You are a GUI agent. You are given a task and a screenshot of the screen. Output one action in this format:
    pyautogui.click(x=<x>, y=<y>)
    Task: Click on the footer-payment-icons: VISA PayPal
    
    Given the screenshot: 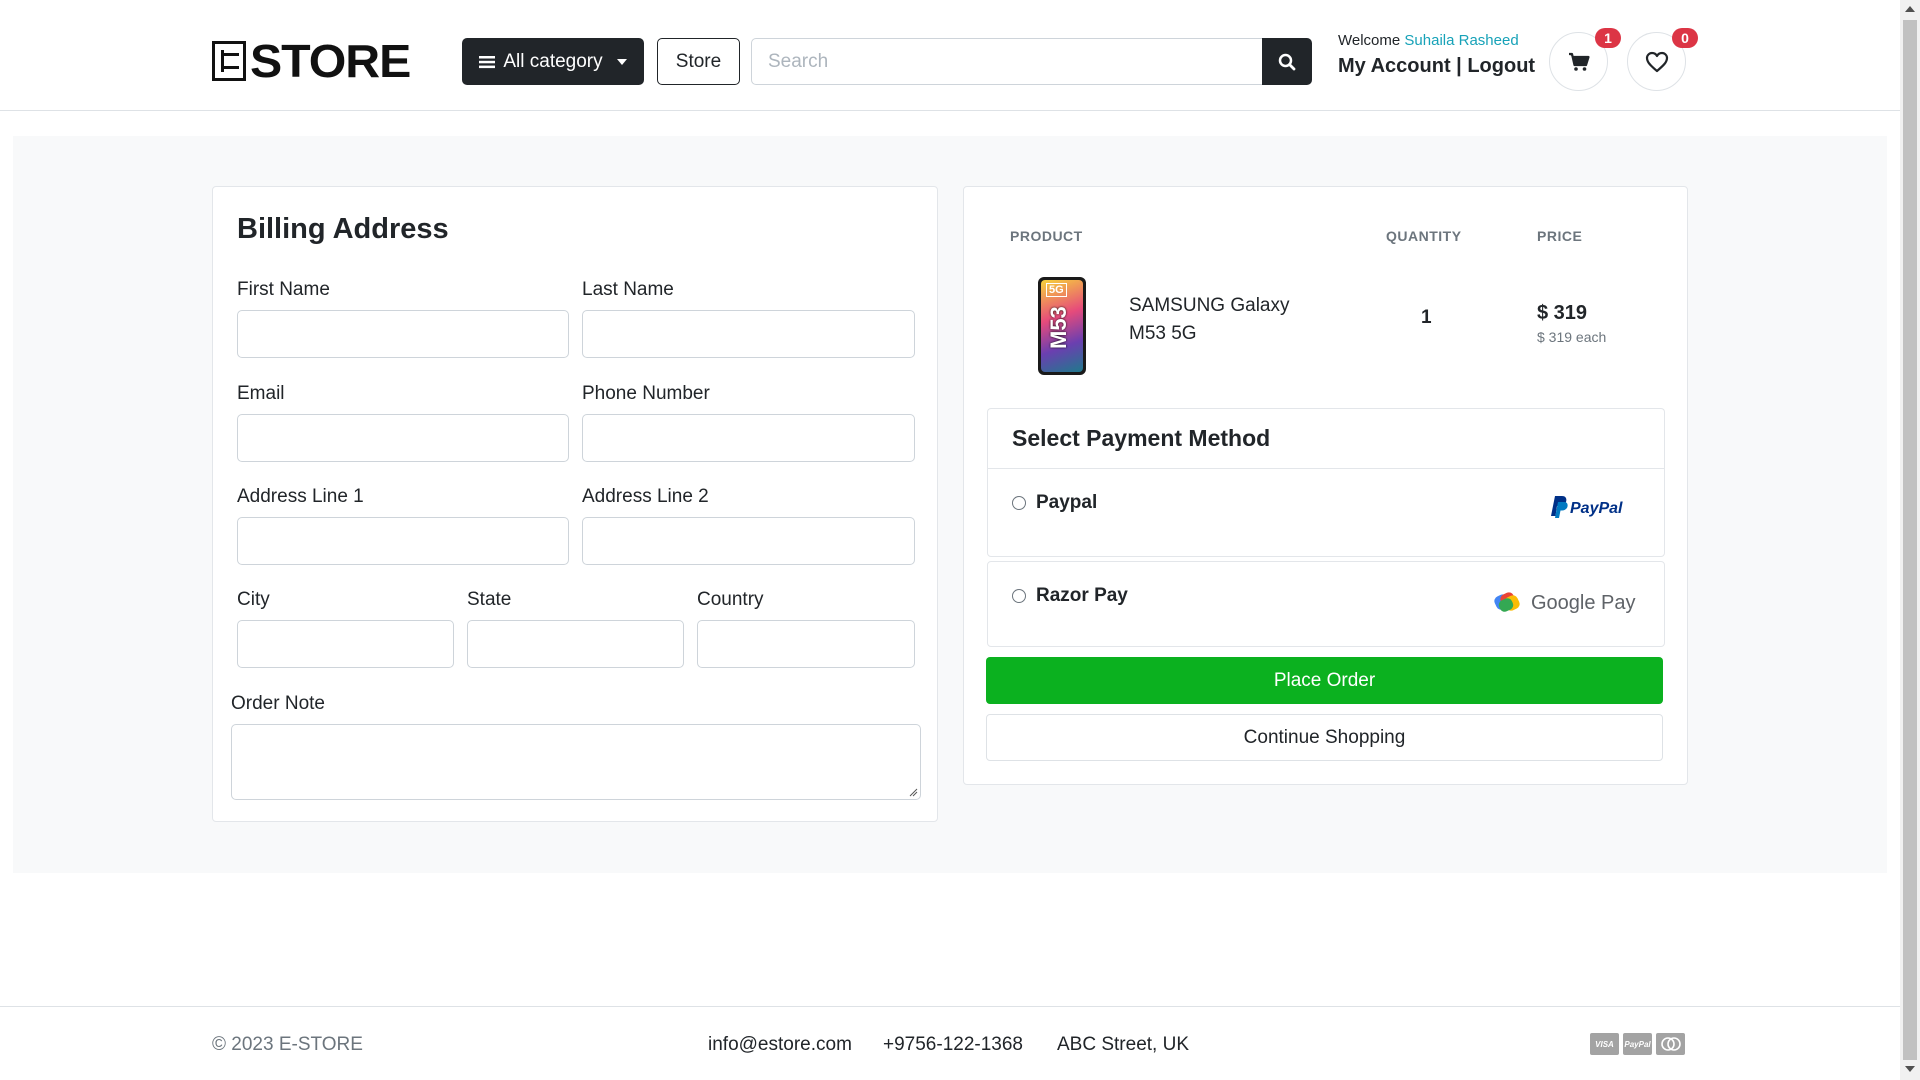 What is the action you would take?
    pyautogui.click(x=1637, y=1044)
    